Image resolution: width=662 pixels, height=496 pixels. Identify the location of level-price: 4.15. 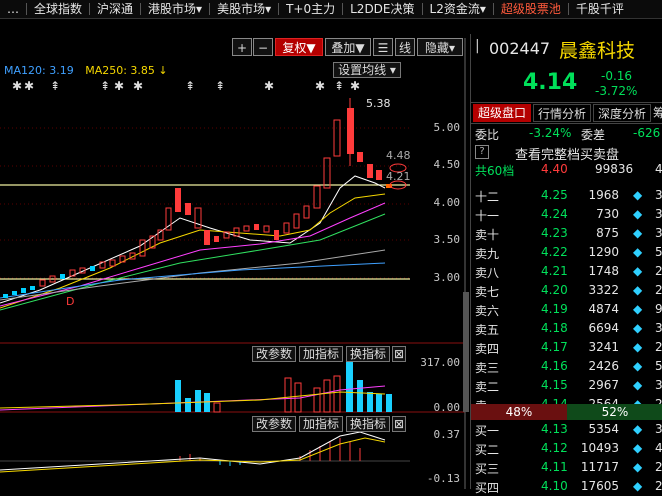
(554, 385).